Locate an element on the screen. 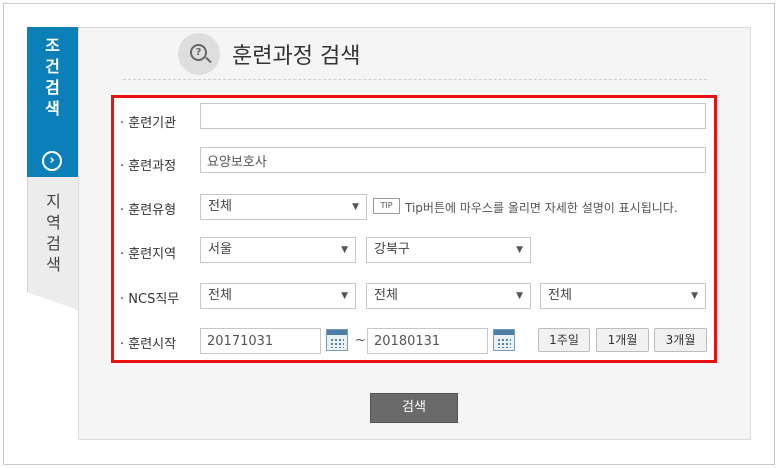  region-city-select: 서울 ▼ is located at coordinates (278, 250).